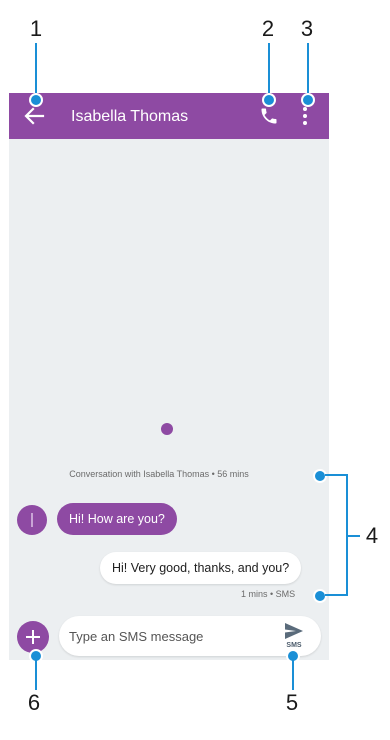  I want to click on callout-number-5: 5, so click(292, 702).